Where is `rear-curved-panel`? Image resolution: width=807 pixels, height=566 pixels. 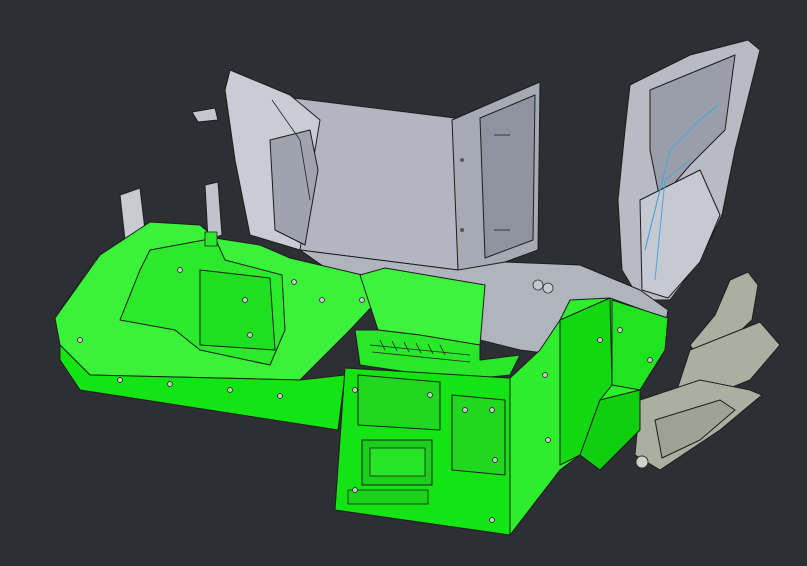 rear-curved-panel is located at coordinates (325, 170).